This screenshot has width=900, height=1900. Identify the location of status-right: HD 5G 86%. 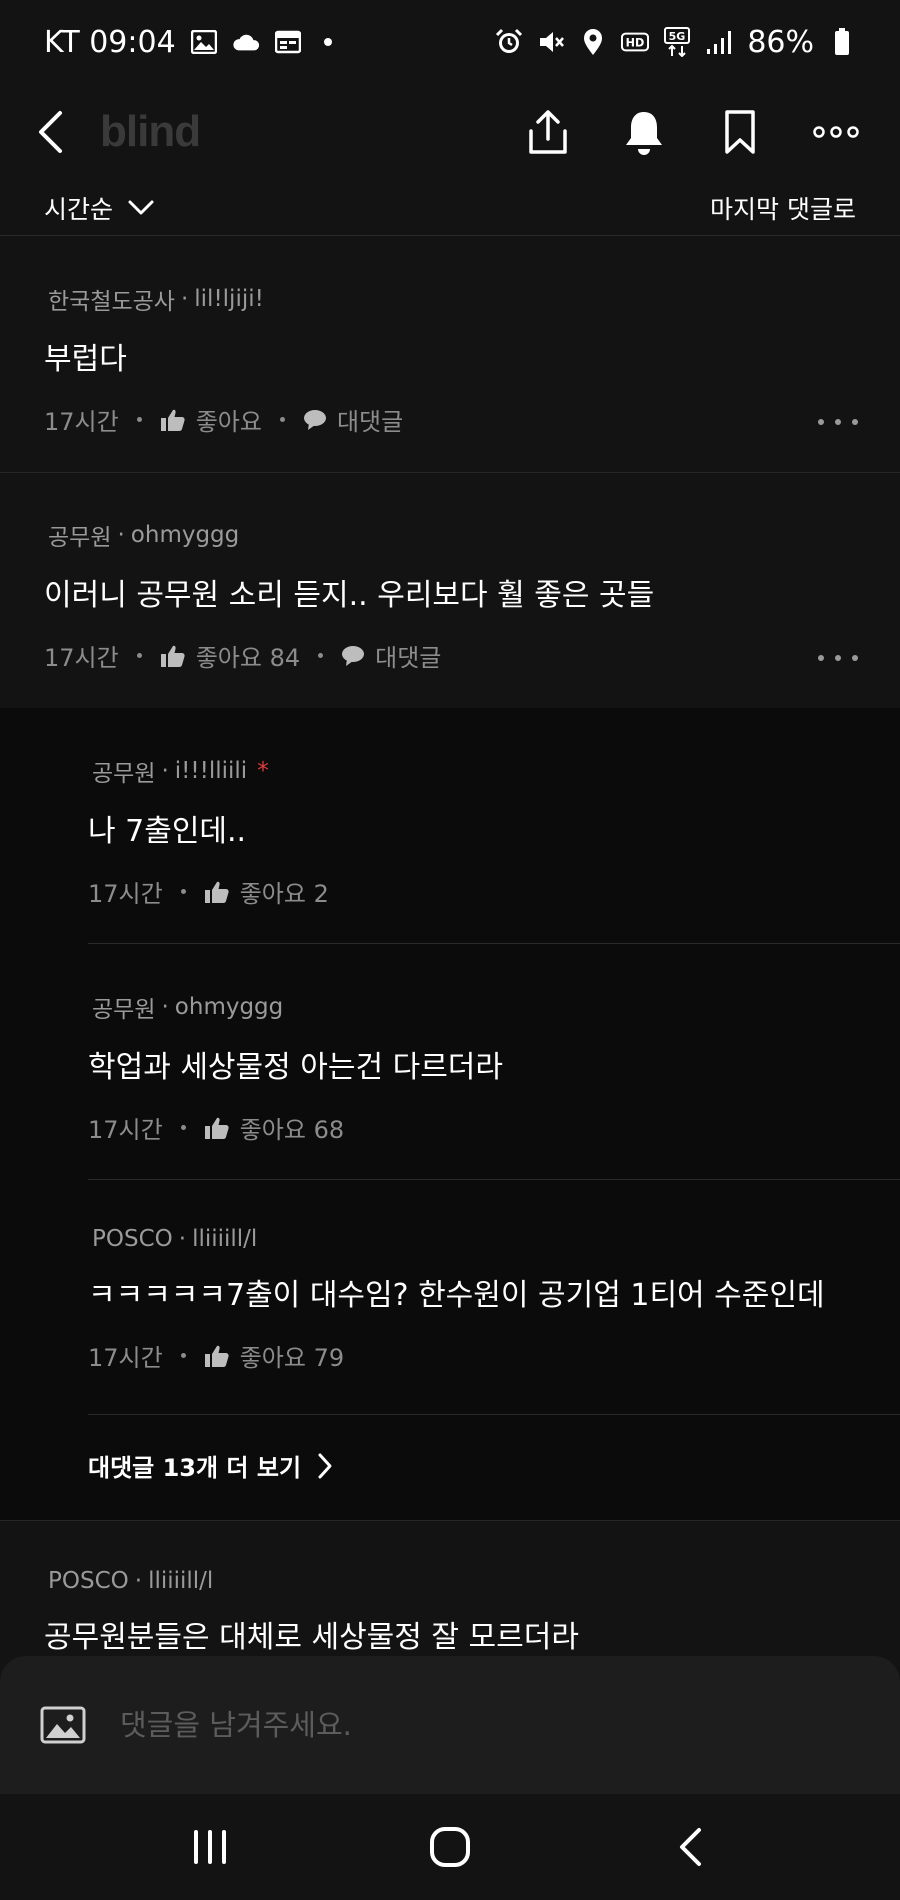
(675, 42).